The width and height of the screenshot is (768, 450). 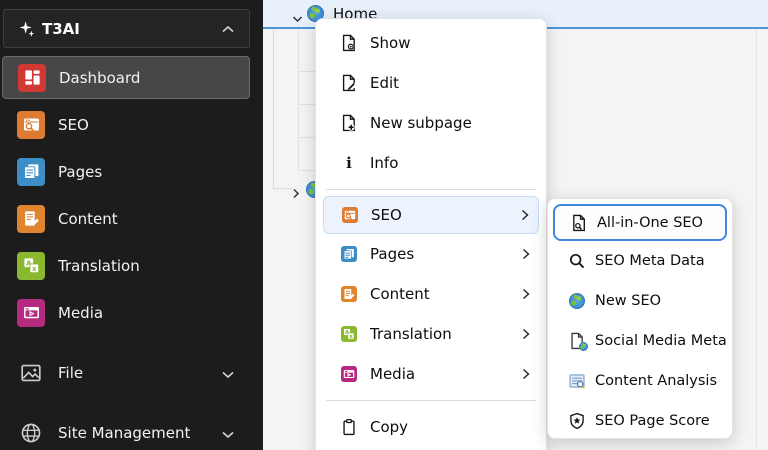 I want to click on globe-outline-icon, so click(x=31, y=433).